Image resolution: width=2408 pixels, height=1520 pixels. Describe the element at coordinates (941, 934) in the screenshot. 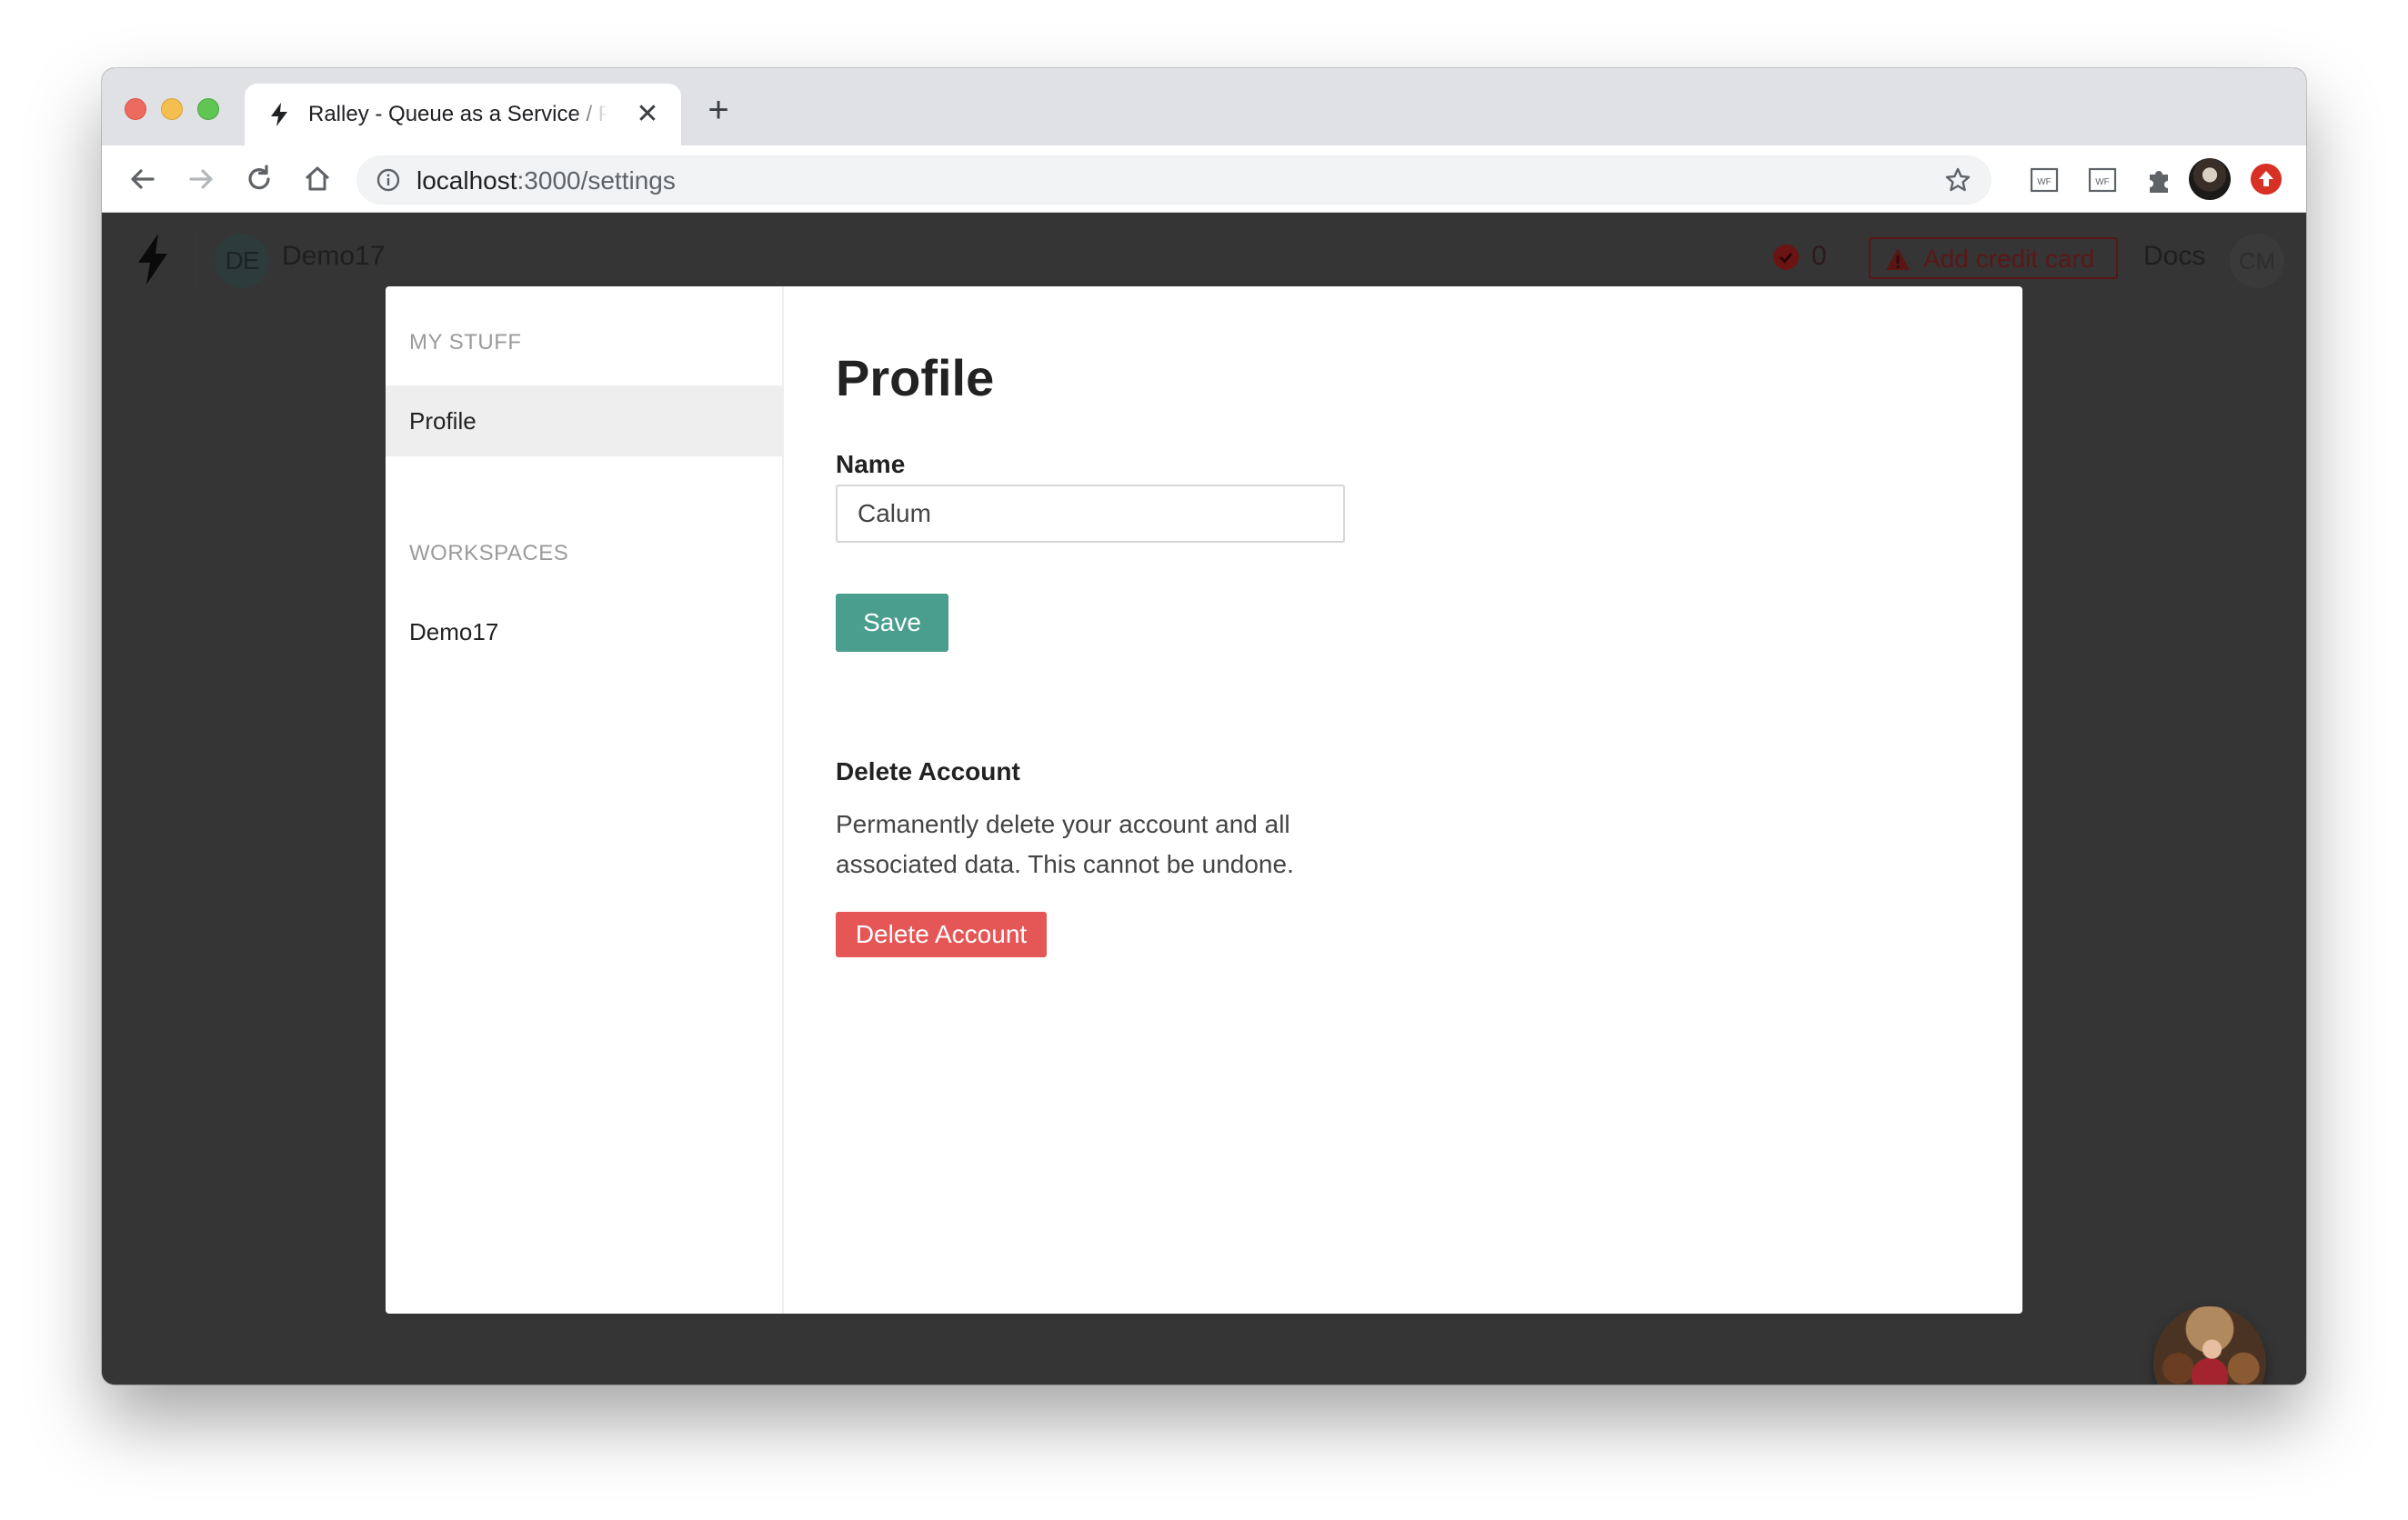

I see `delete-account-button: Delete Account` at that location.